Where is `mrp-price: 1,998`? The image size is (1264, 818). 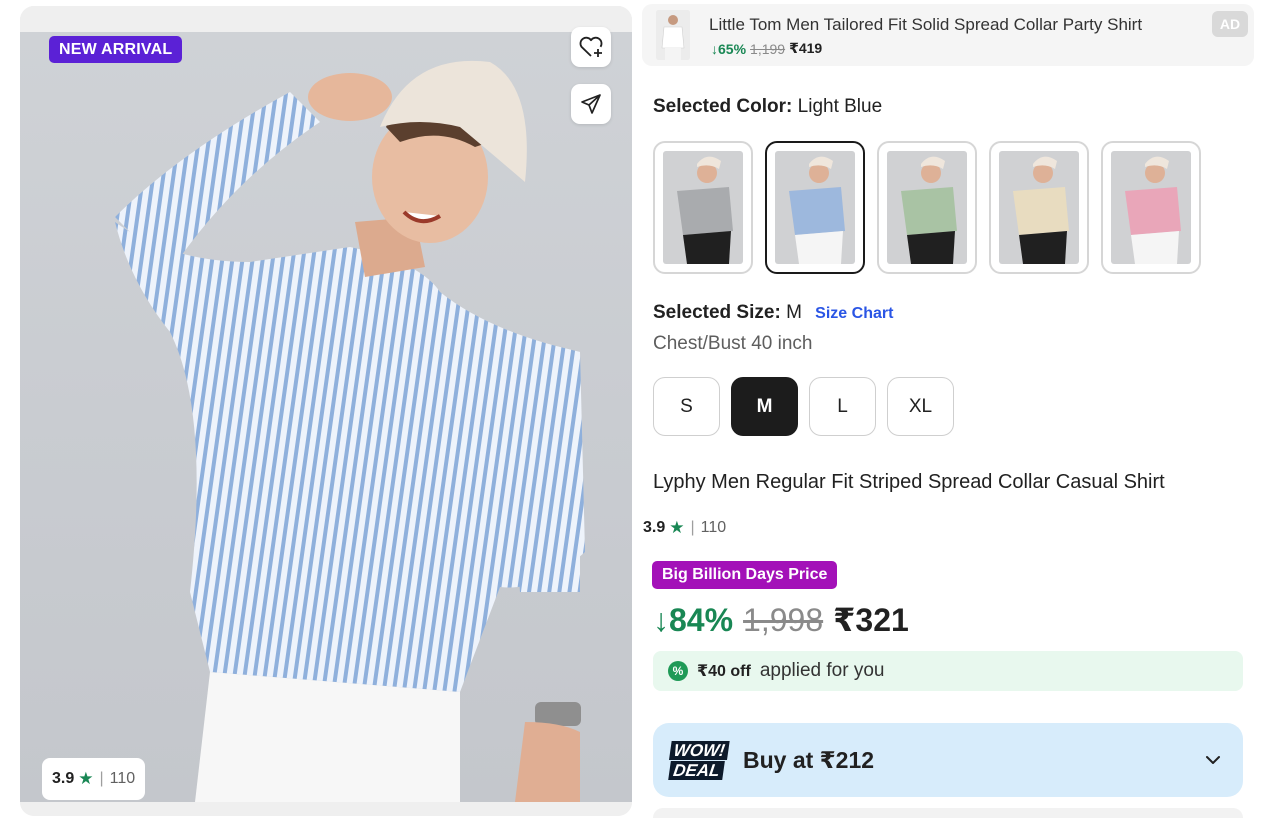
mrp-price: 1,998 is located at coordinates (783, 620).